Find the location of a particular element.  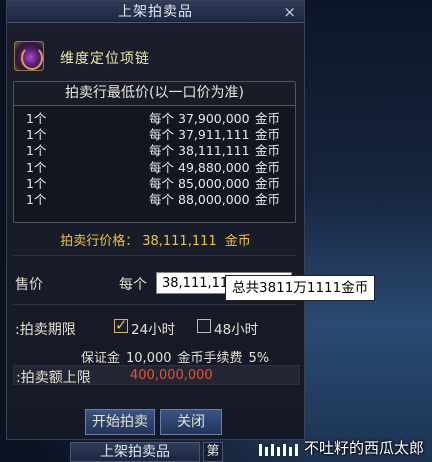

price-row: 1个 每个 37,911,111 金币 is located at coordinates (154, 135).